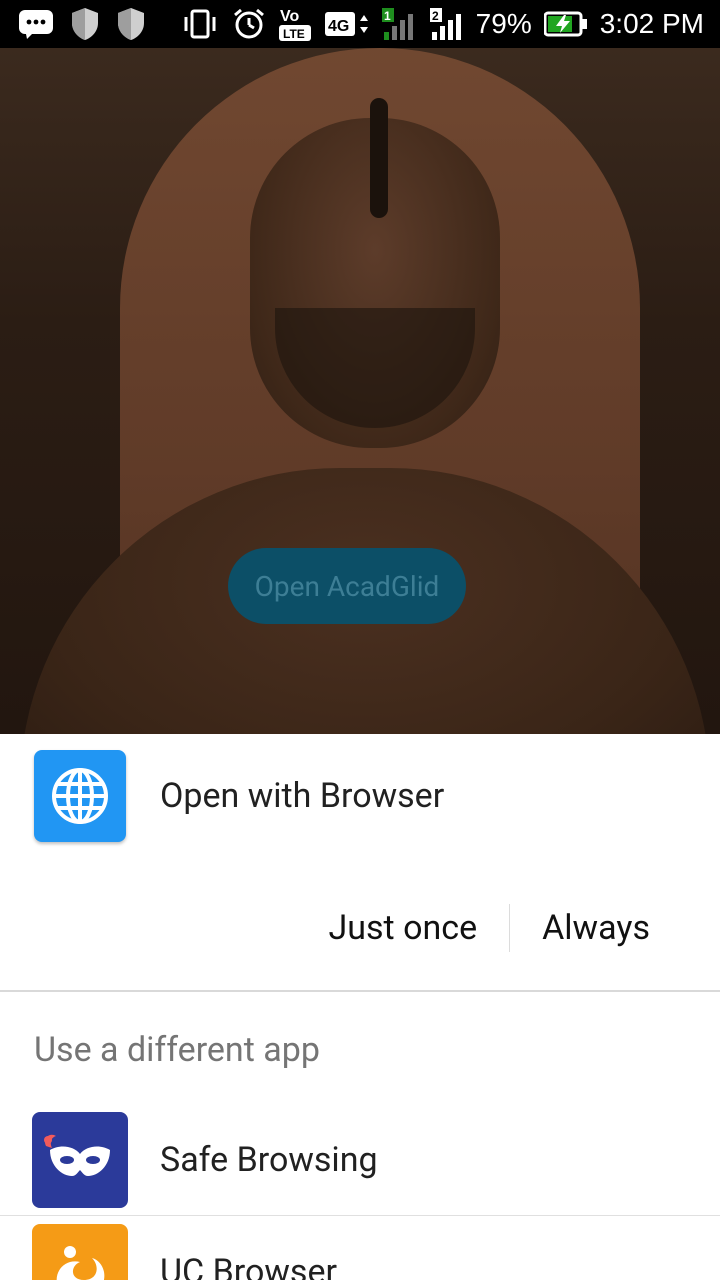  What do you see at coordinates (80, 1159) in the screenshot?
I see `mask-icon` at bounding box center [80, 1159].